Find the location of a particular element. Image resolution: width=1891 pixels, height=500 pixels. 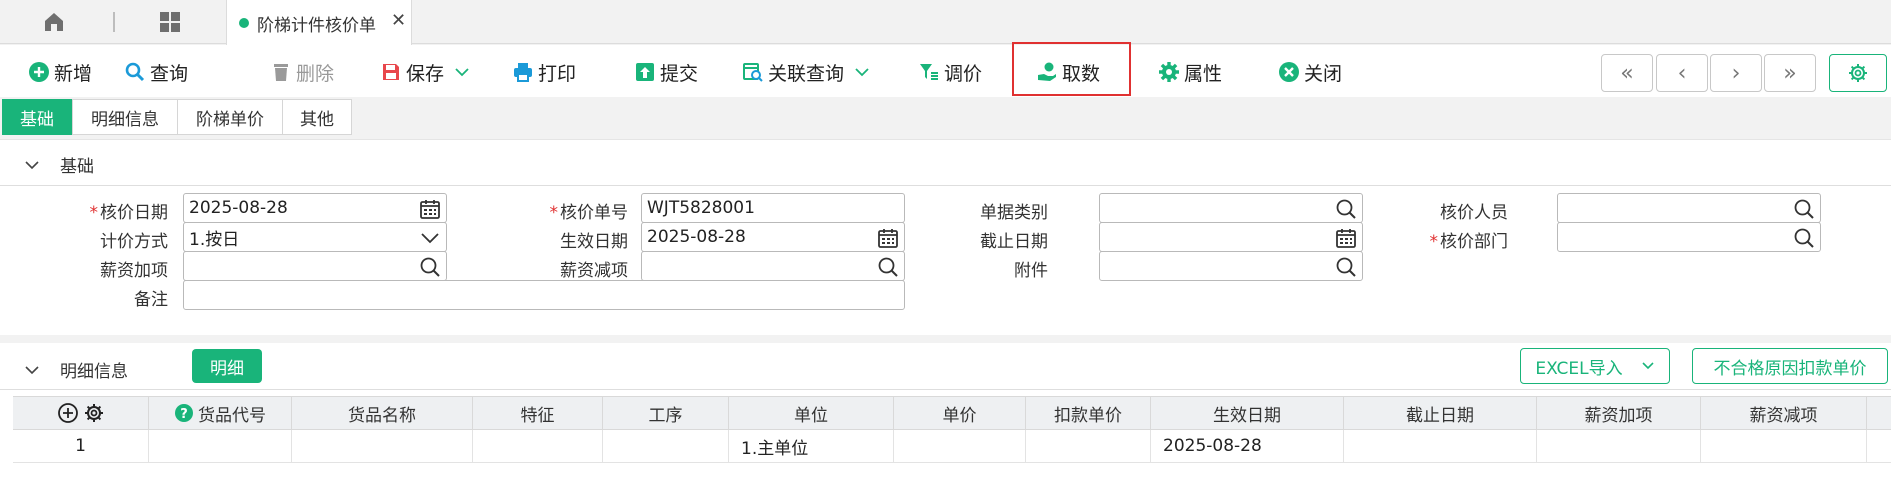

base-section-title: 基础 is located at coordinates (77, 167).